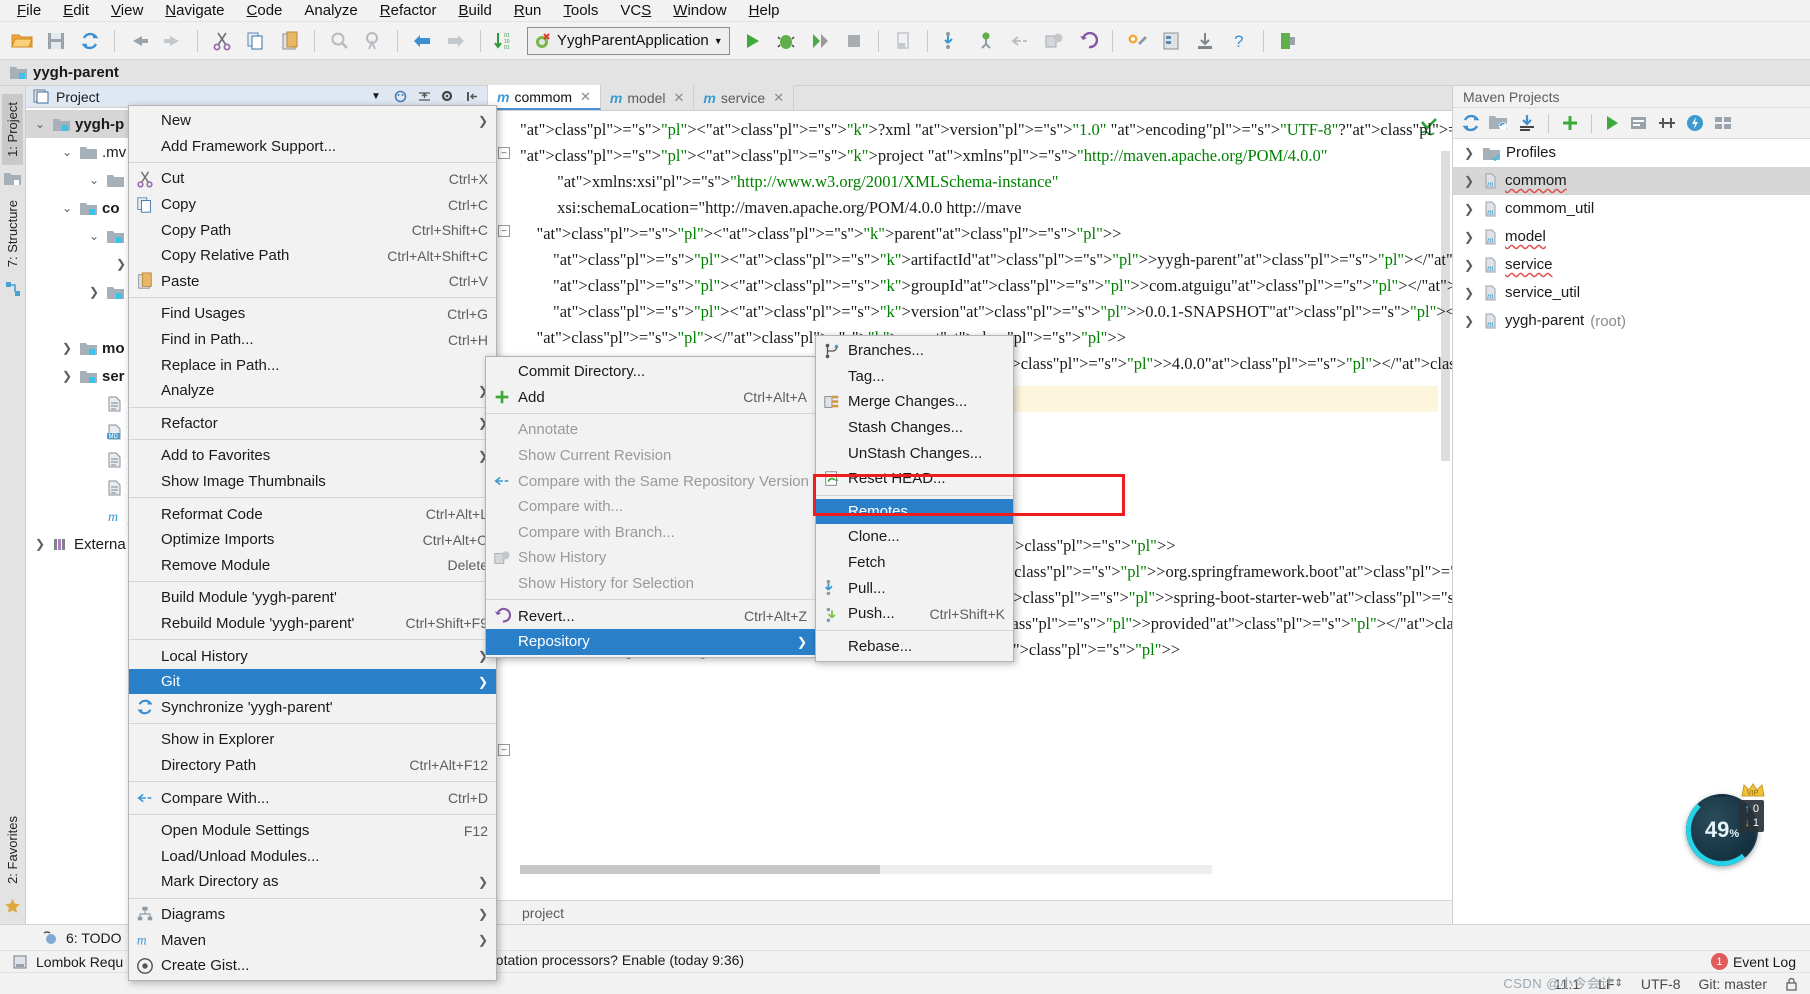  Describe the element at coordinates (1570, 123) in the screenshot. I see `add-maven-project-icon` at that location.